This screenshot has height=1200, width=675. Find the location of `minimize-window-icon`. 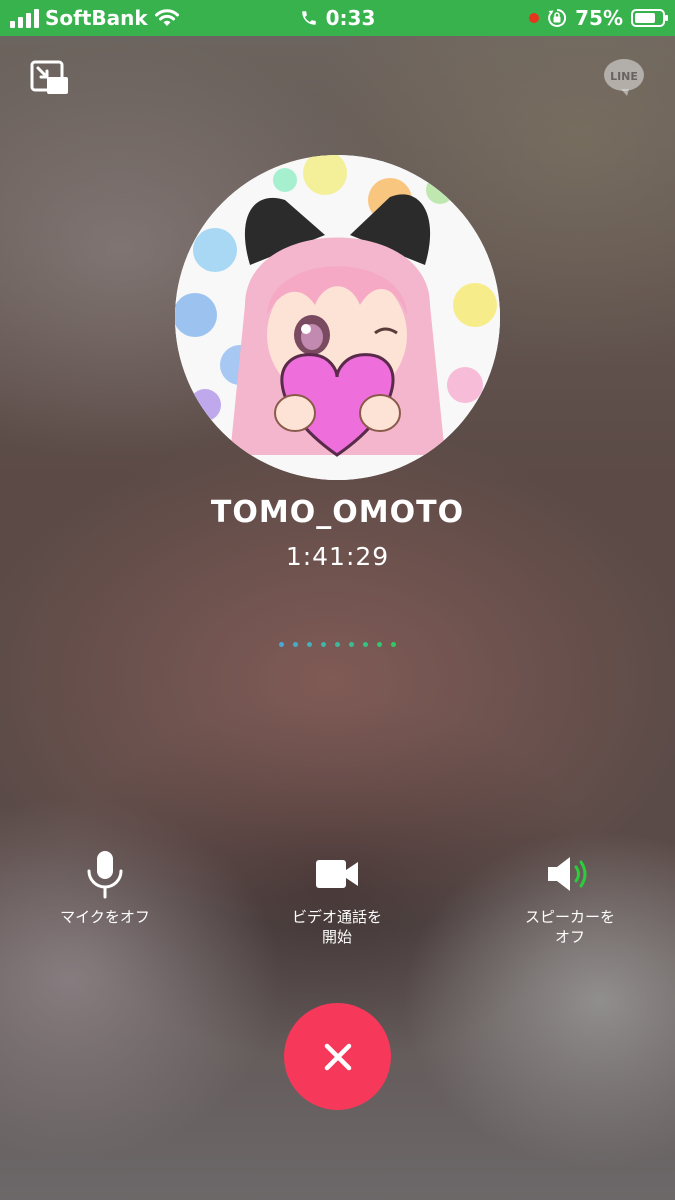

minimize-window-icon is located at coordinates (50, 78).